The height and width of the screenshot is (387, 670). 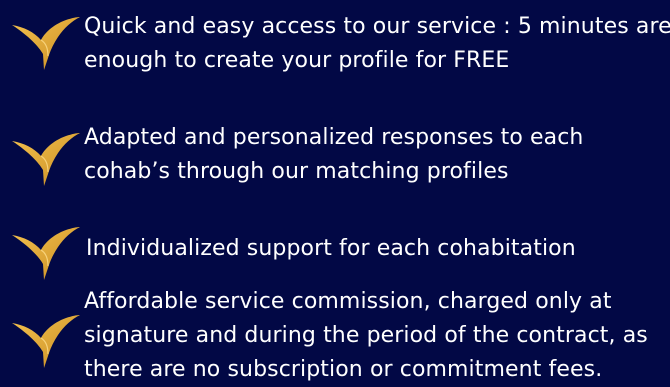 What do you see at coordinates (297, 60) in the screenshot?
I see `feature-text-line: enough to create your profile for FREE` at bounding box center [297, 60].